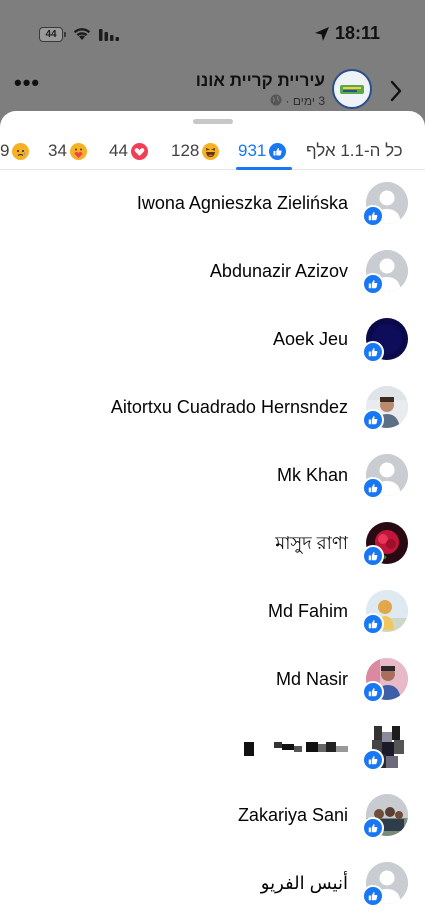  What do you see at coordinates (212, 883) in the screenshot?
I see `list-item: أنيس الفريو` at bounding box center [212, 883].